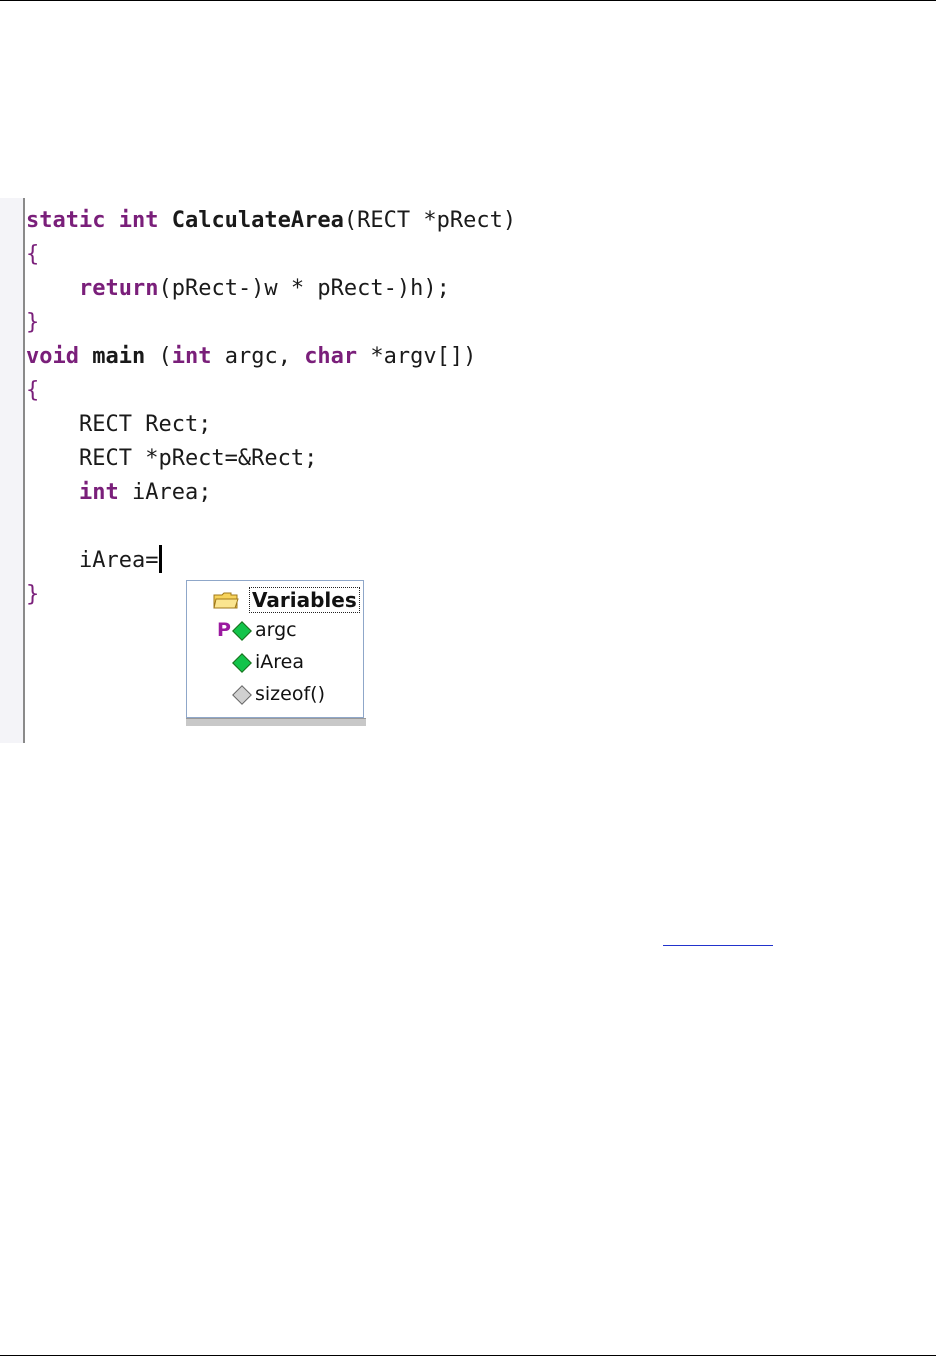 The width and height of the screenshot is (936, 1357). What do you see at coordinates (258, 356) in the screenshot?
I see `code-text: argc,` at bounding box center [258, 356].